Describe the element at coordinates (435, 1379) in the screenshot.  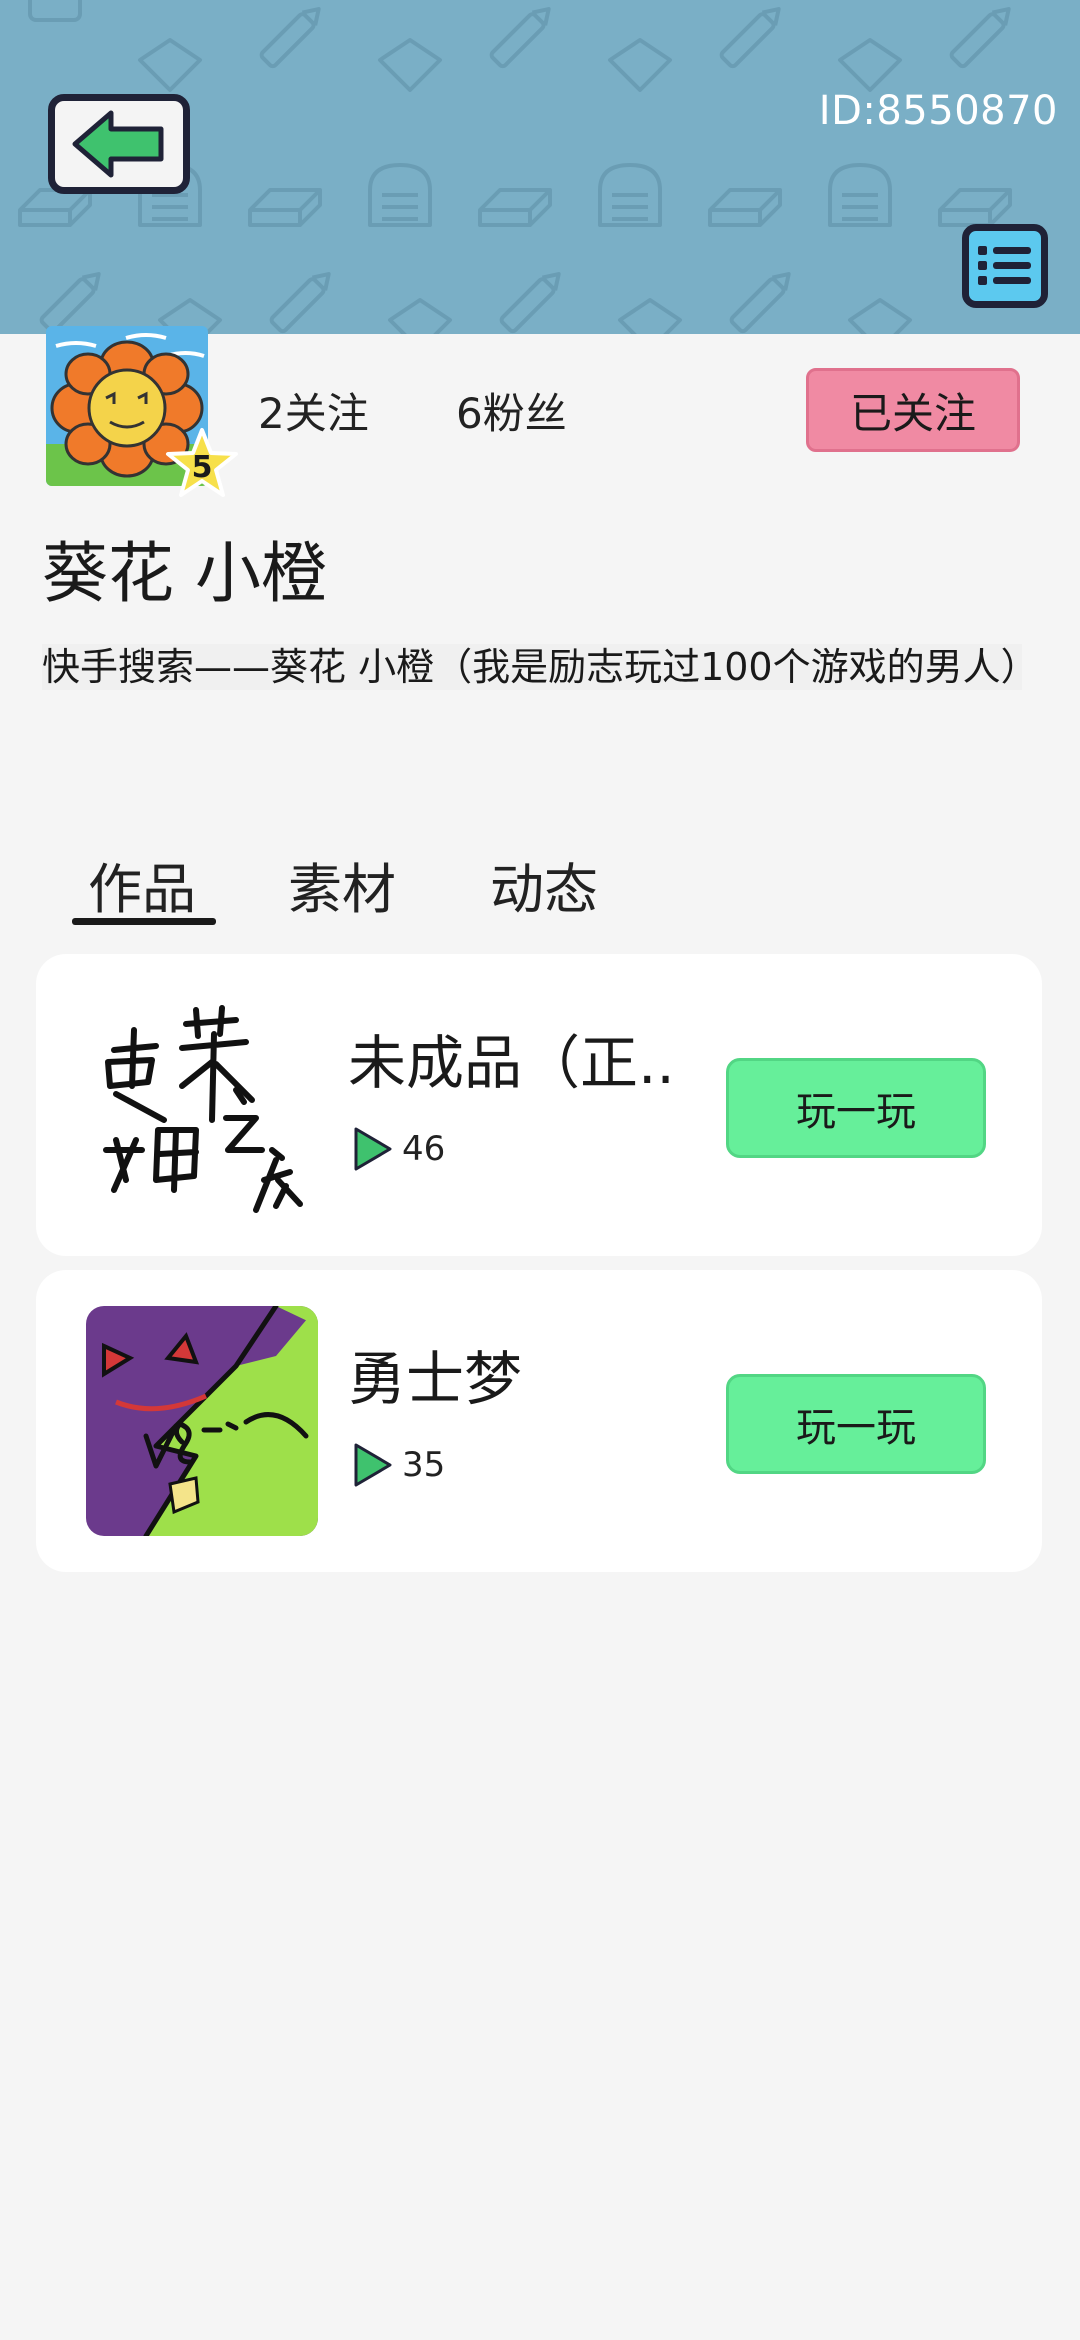
I see `work-title: 勇士梦` at that location.